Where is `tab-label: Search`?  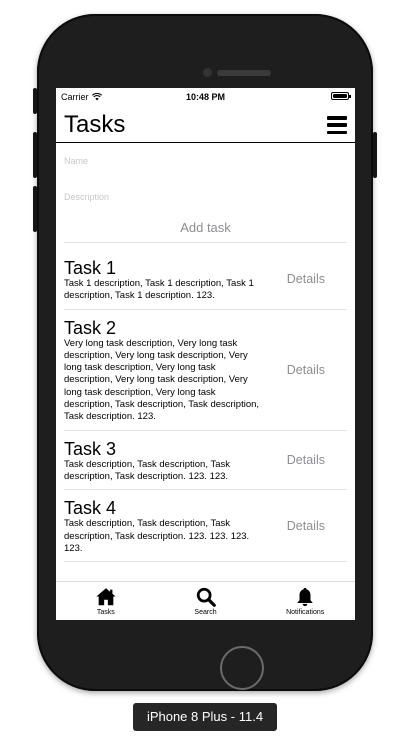 tab-label: Search is located at coordinates (205, 612).